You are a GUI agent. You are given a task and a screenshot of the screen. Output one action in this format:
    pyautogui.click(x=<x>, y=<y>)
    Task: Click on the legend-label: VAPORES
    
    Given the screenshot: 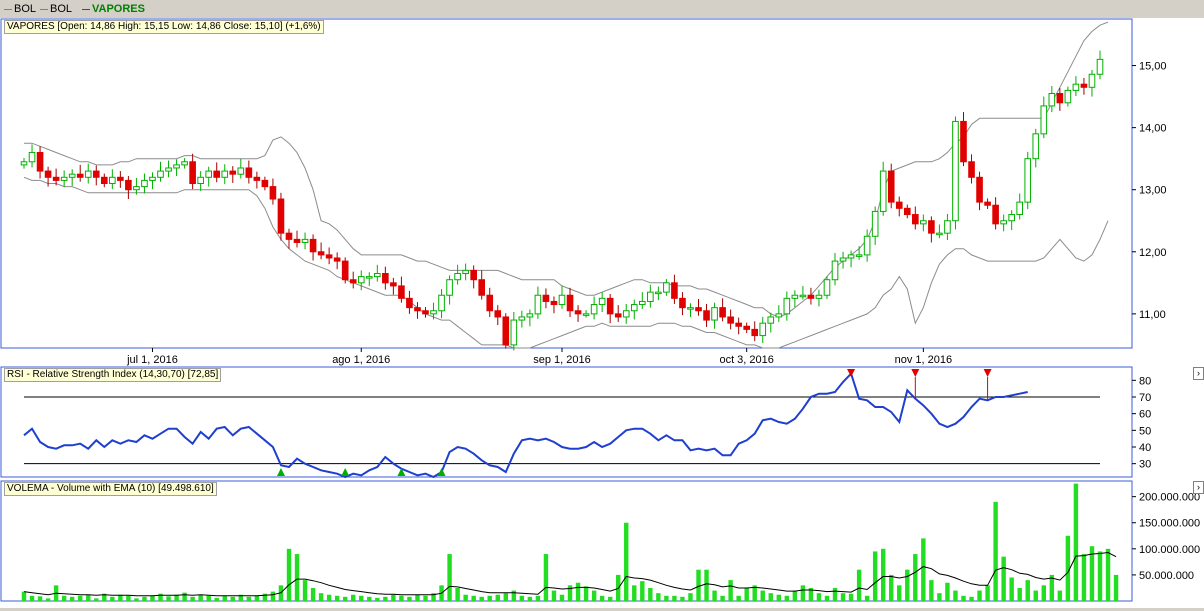 What is the action you would take?
    pyautogui.click(x=118, y=9)
    